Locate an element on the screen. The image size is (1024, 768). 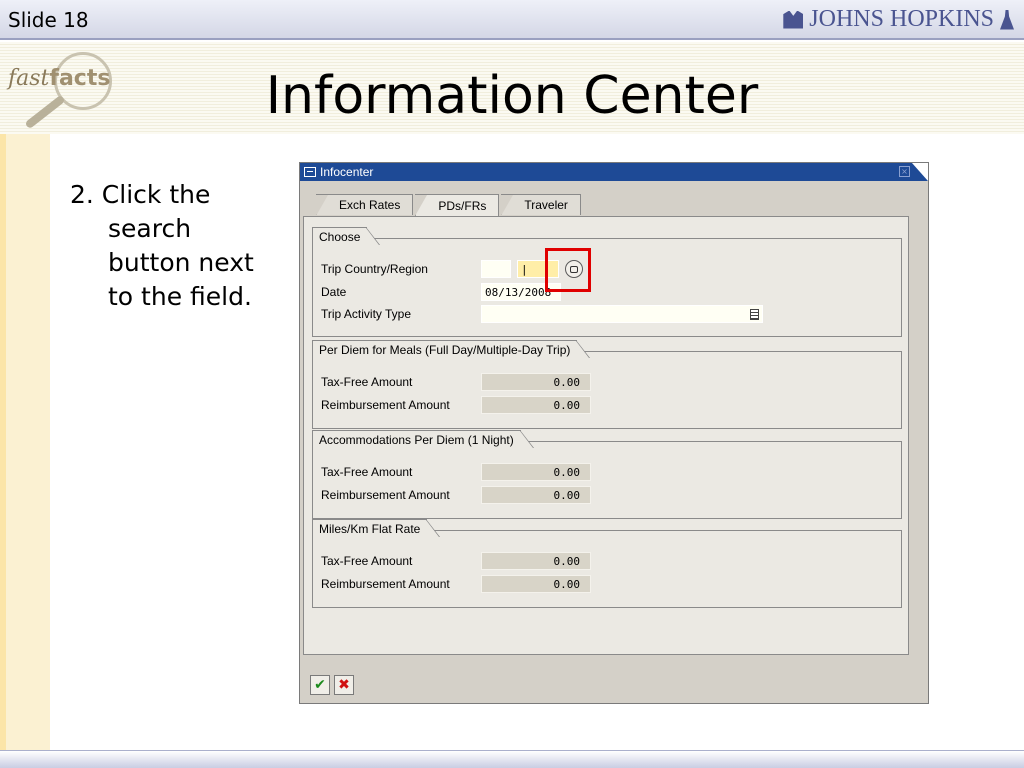
tab-pds-frs: PDs/FRs is located at coordinates (457, 205).